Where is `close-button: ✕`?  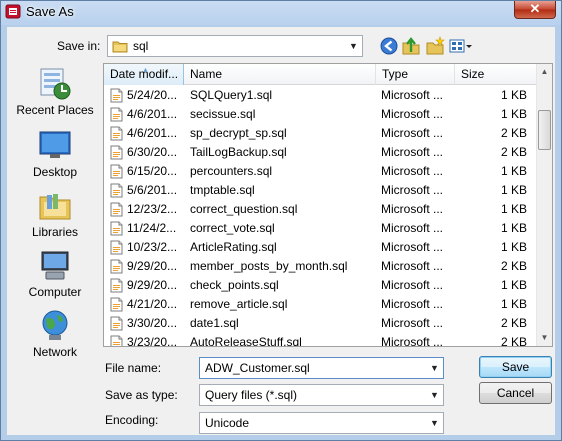
close-button: ✕ is located at coordinates (535, 10).